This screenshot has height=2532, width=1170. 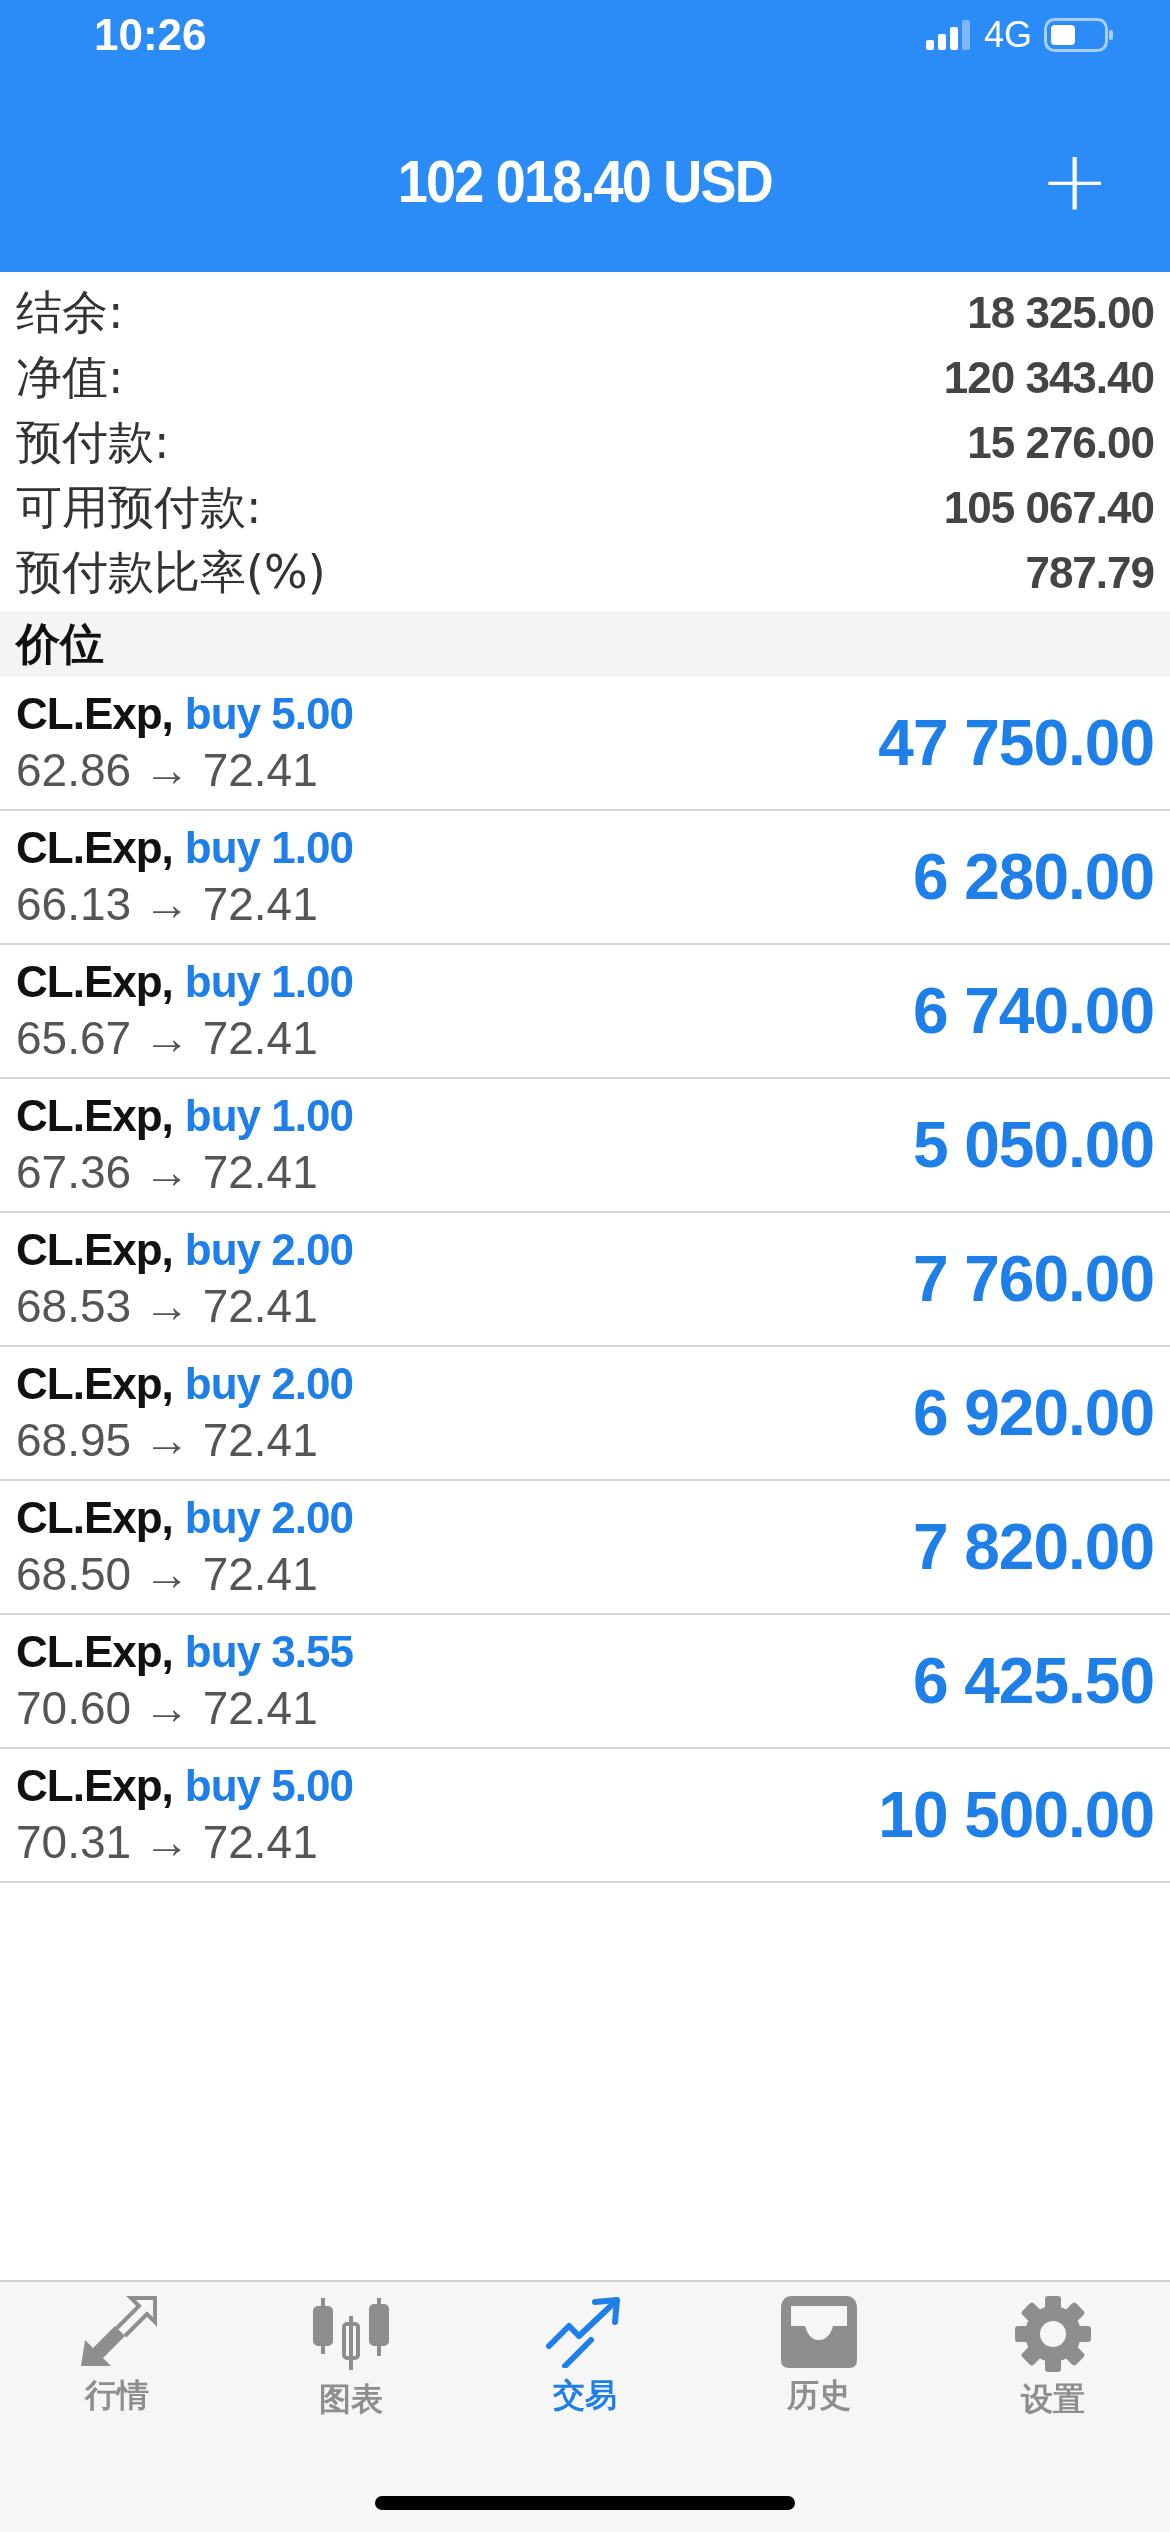 I want to click on position-profit: 7 760.00, so click(x=1033, y=1279).